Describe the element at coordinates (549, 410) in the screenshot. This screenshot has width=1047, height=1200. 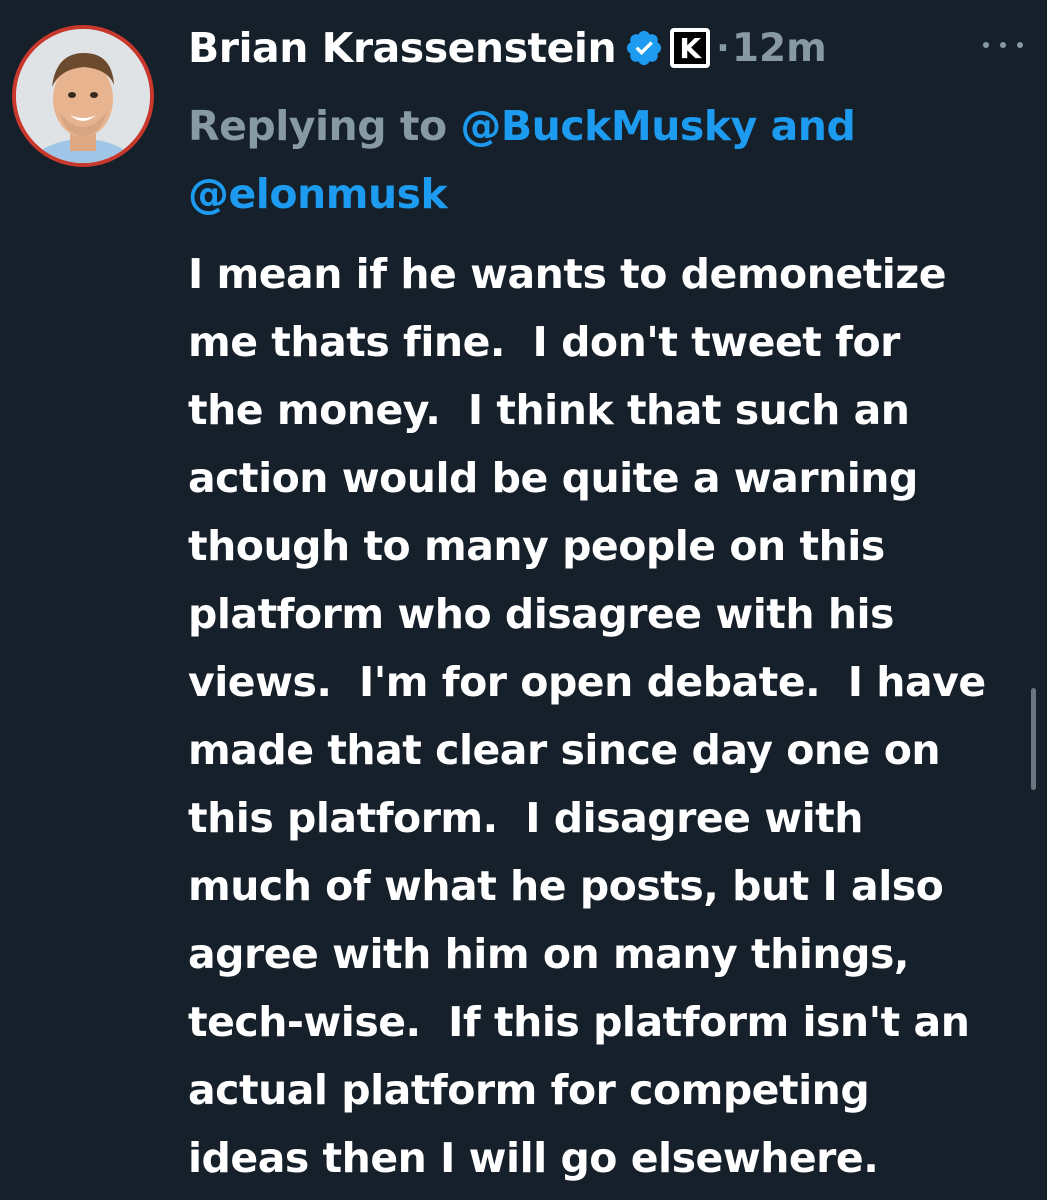
I see `tweet-text-line: the money. I think that such an` at that location.